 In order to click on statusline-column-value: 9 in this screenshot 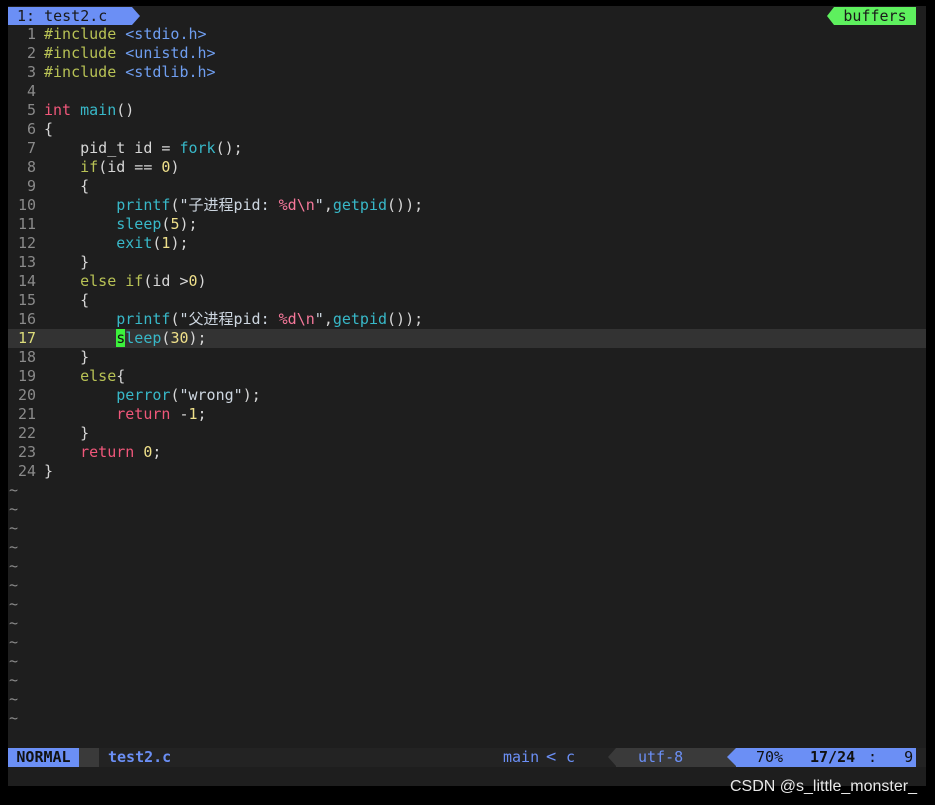, I will do `click(909, 757)`.